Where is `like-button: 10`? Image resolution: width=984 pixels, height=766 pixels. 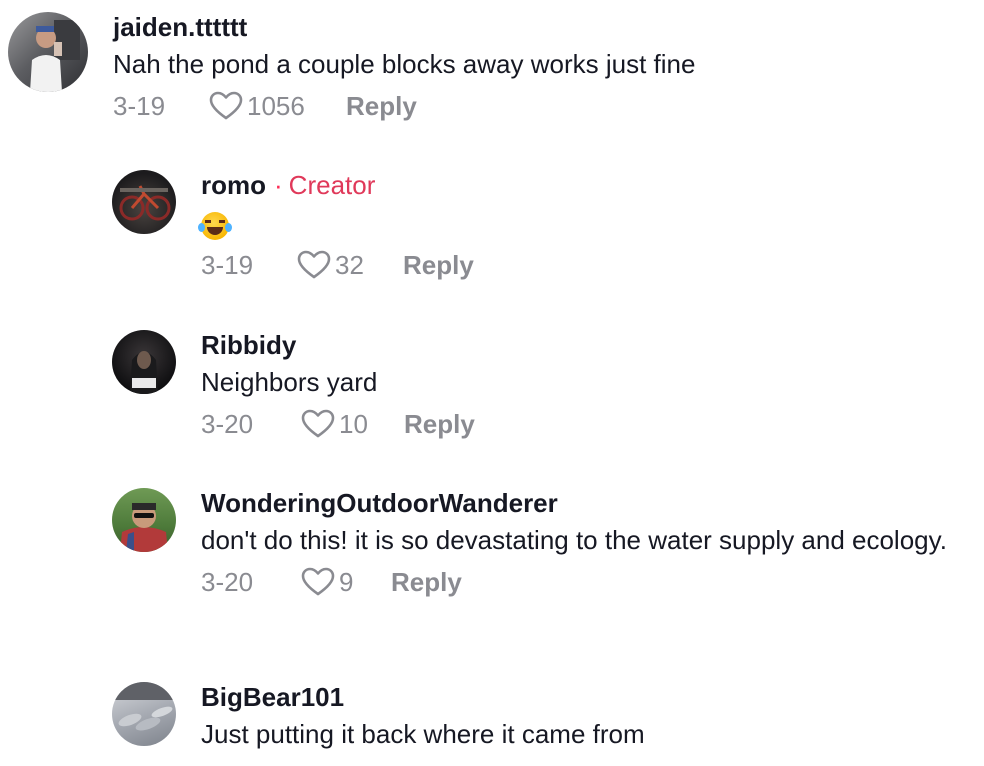
like-button: 10 is located at coordinates (352, 424).